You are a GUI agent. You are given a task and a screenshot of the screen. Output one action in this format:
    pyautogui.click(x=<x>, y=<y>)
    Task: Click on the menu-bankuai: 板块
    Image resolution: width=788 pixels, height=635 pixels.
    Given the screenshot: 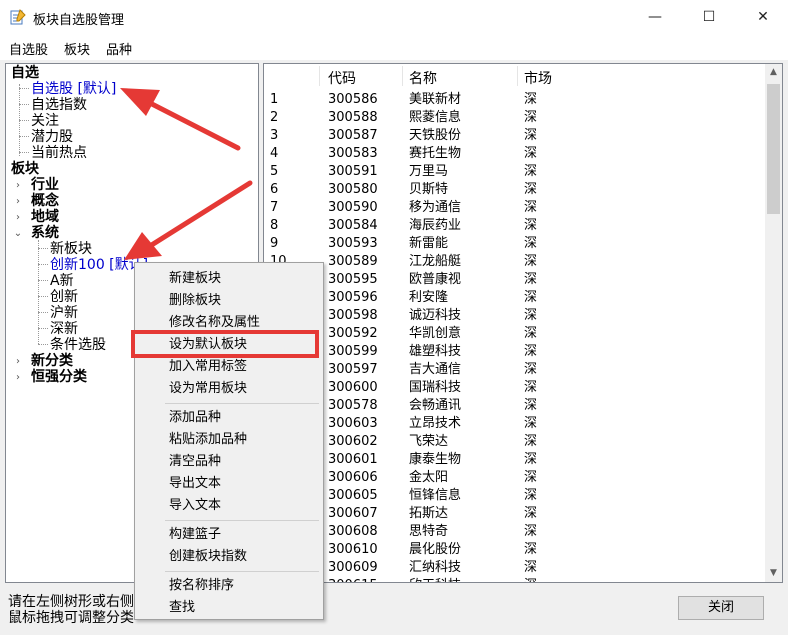 What is the action you would take?
    pyautogui.click(x=77, y=48)
    